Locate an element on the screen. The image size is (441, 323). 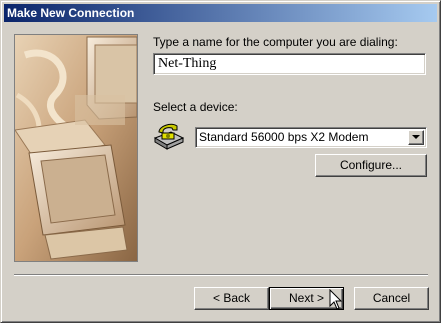
cancel-button-label: Cancel is located at coordinates (391, 298).